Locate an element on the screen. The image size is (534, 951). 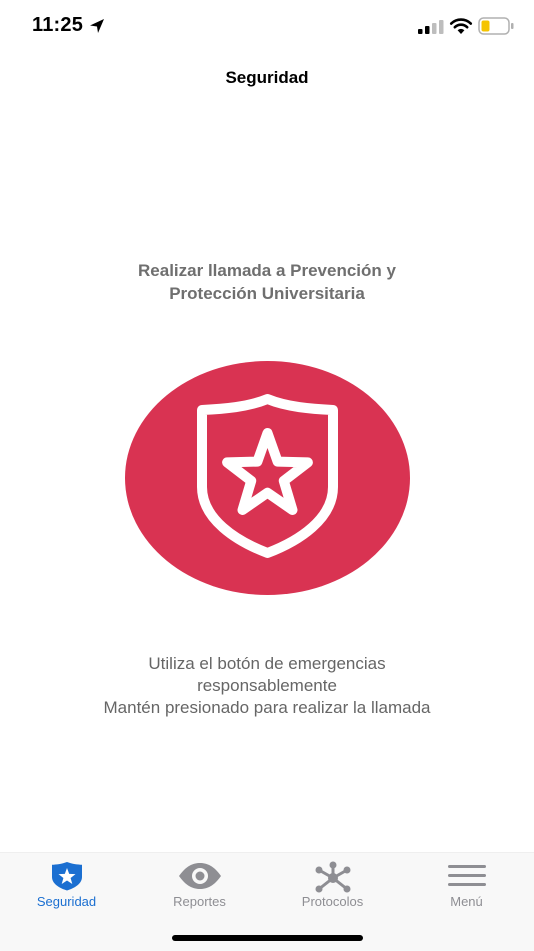
page-title: Seguridad is located at coordinates (267, 77).